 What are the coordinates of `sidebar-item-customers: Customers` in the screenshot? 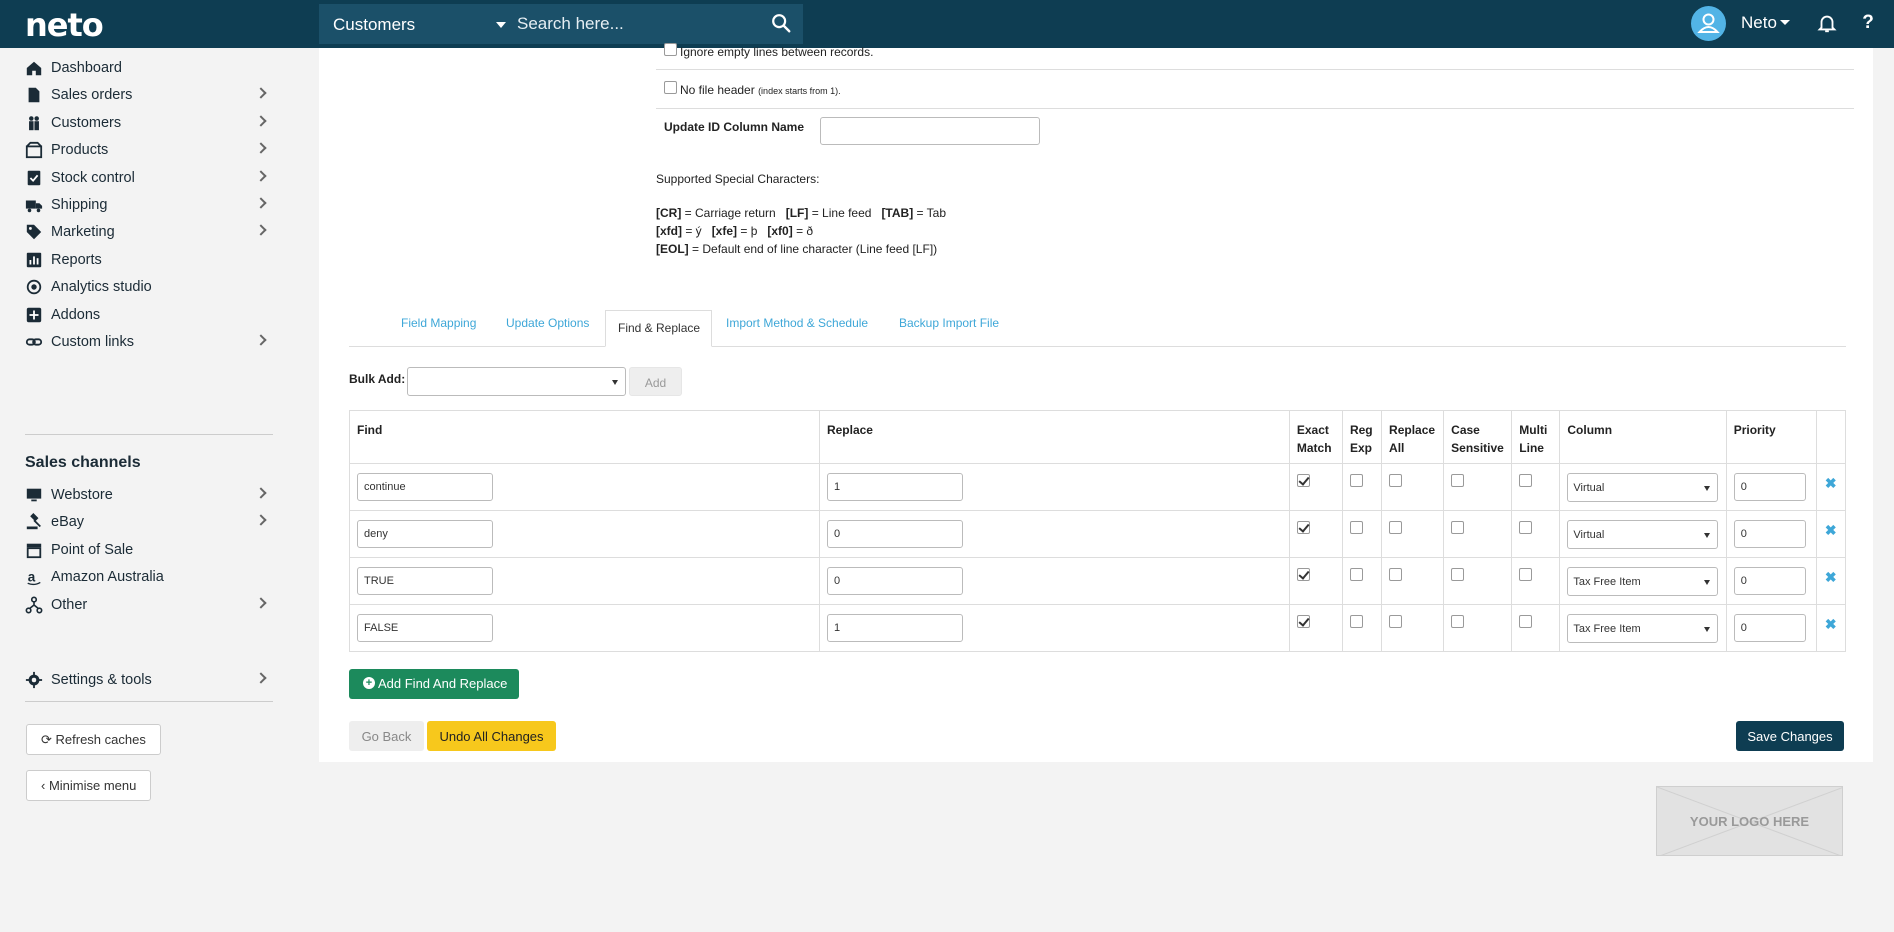 It's located at (149, 123).